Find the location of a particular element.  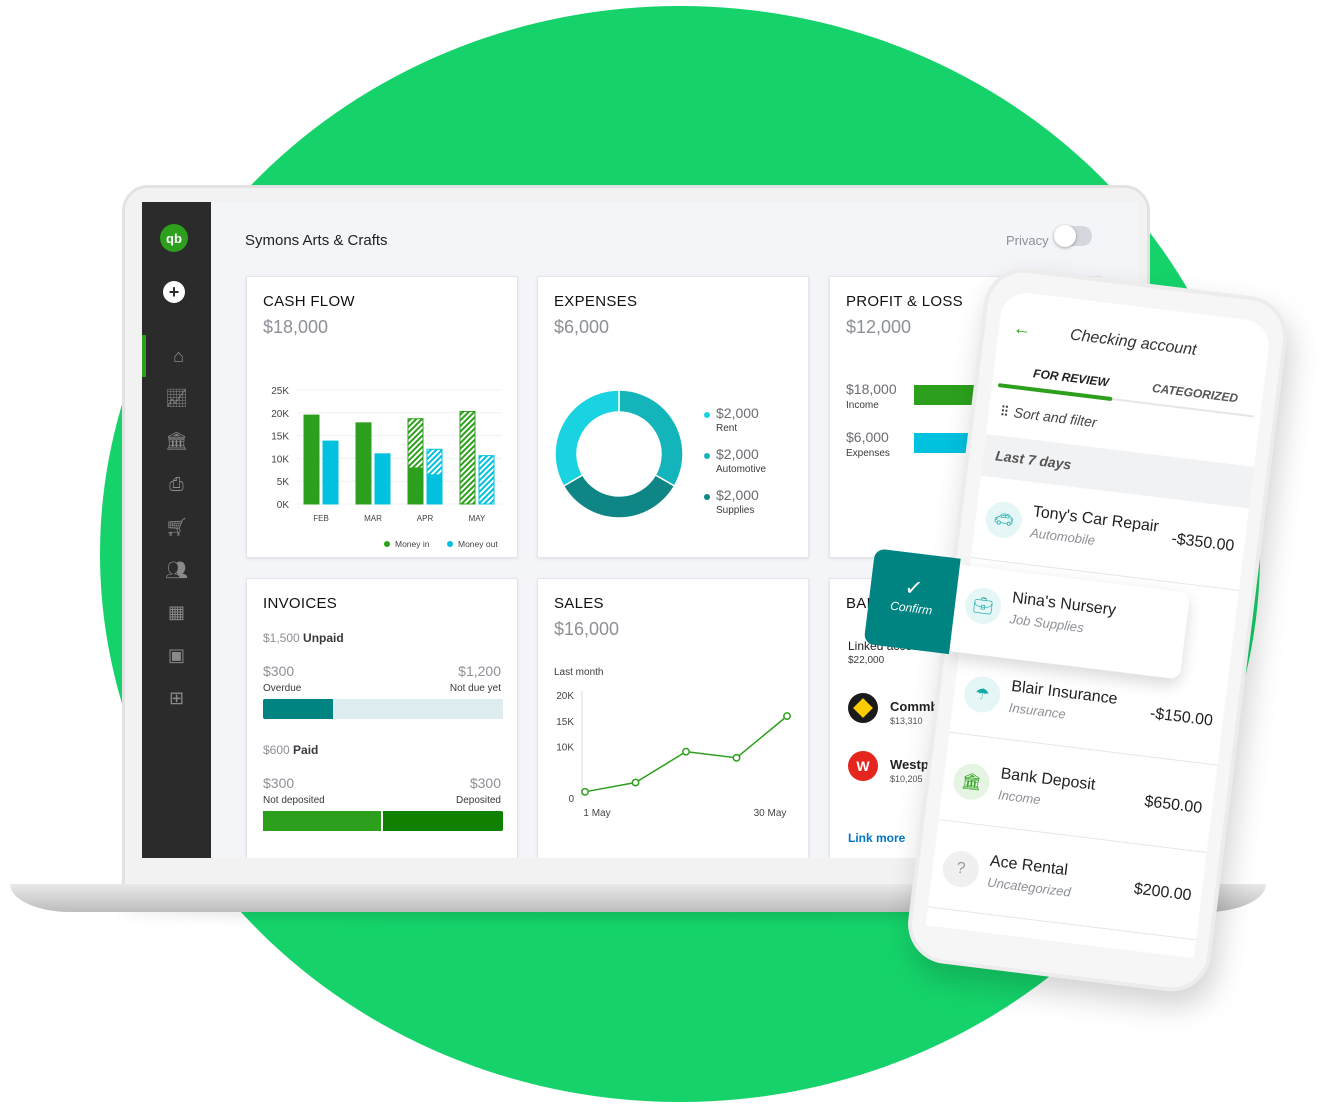

link-more-link: Link more is located at coordinates (876, 838).